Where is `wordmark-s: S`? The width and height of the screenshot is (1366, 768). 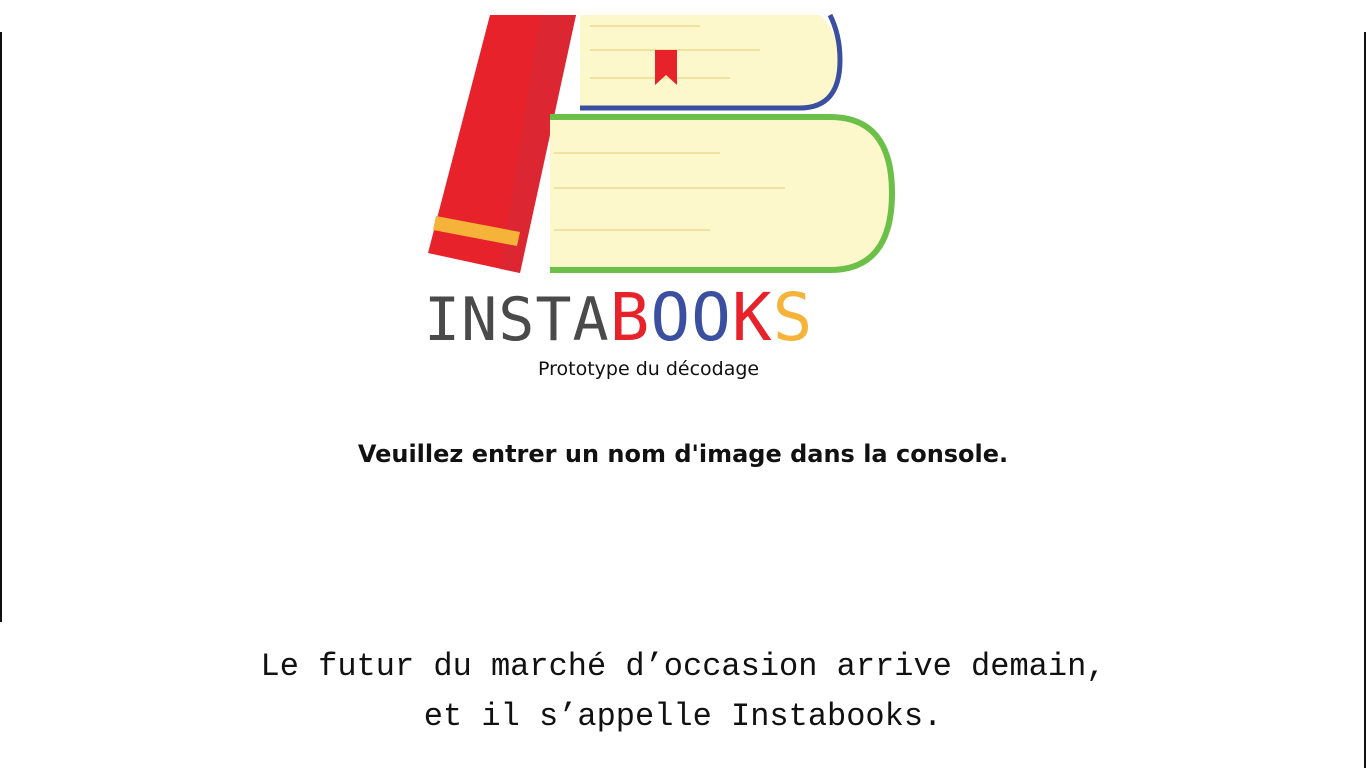
wordmark-s: S is located at coordinates (793, 317).